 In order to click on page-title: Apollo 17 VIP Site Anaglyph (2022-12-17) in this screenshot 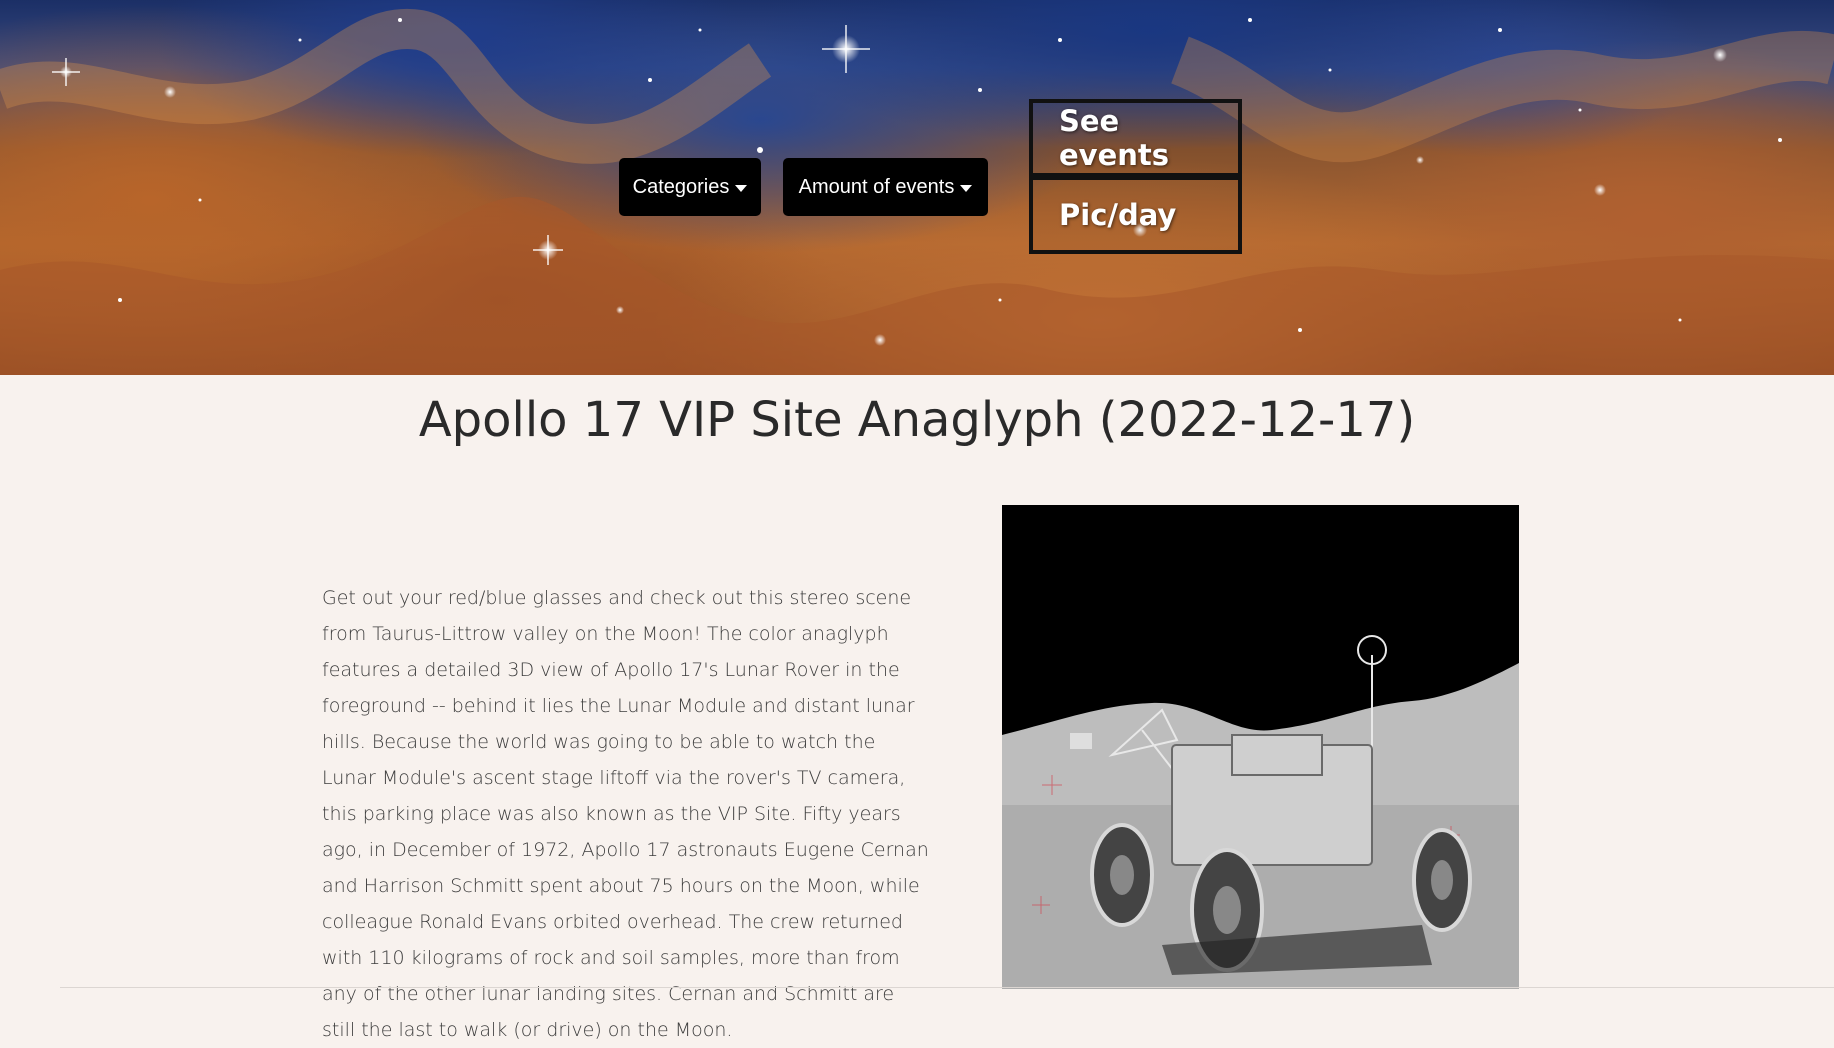, I will do `click(917, 420)`.